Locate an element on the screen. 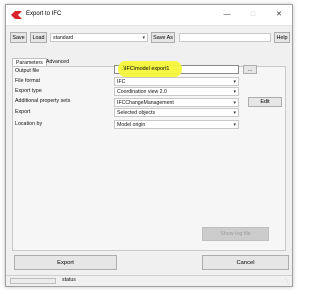 This screenshot has width=320, height=294. location-by-select: Model origin ▾ is located at coordinates (176, 124).